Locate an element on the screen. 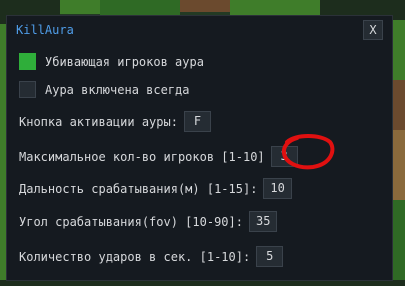 The width and height of the screenshot is (405, 286). option-kill-players: Убивающая игроков аура is located at coordinates (111, 61).